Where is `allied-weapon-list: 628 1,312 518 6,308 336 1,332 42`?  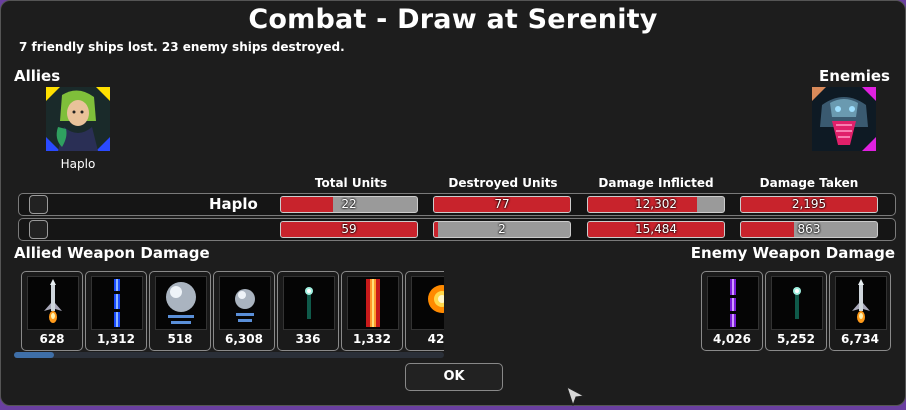
allied-weapon-list: 628 1,312 518 6,308 336 1,332 42 is located at coordinates (232, 311).